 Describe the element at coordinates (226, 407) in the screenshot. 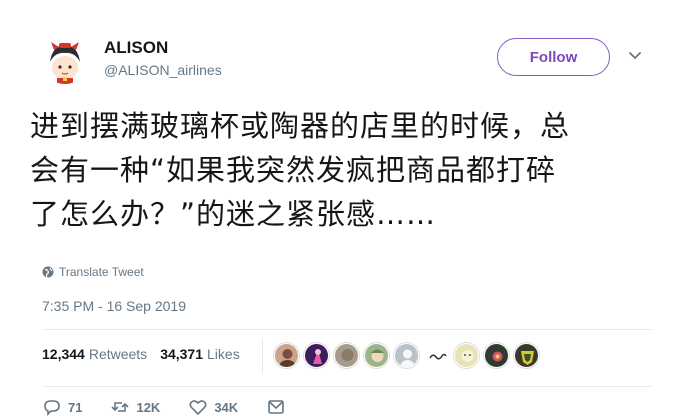

I see `like-count: 34K` at that location.